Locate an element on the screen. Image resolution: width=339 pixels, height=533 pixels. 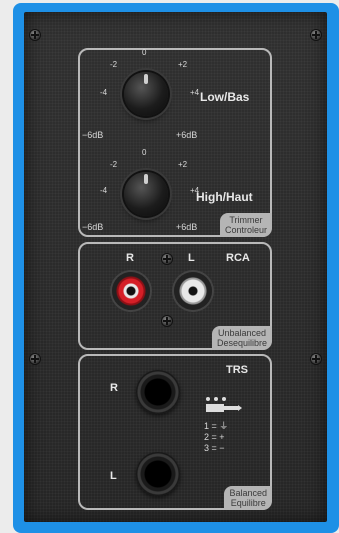
trs-right-label: R is located at coordinates (114, 388).